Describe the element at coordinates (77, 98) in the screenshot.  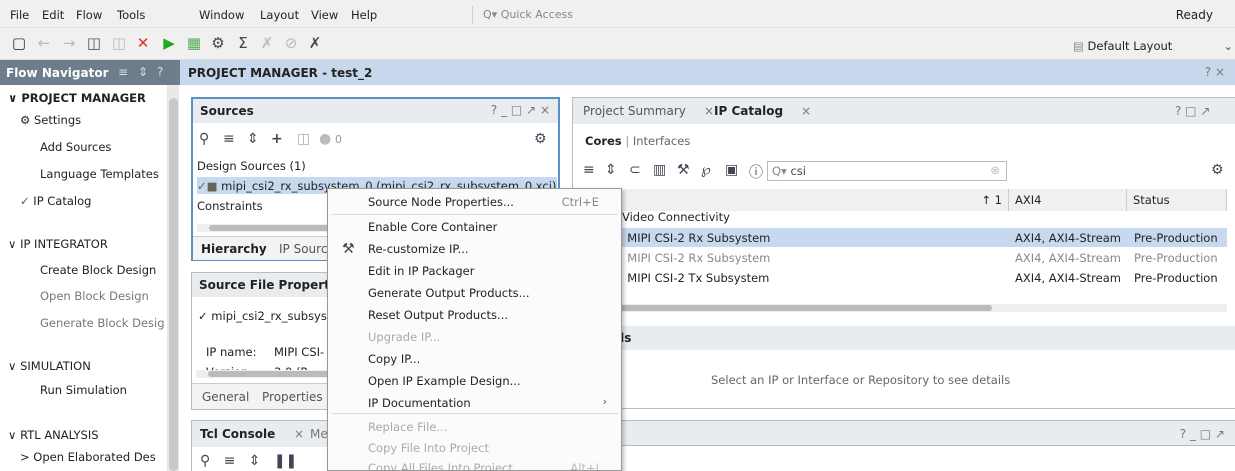
I see `section-project-manager: ∨ PROJECT MANAGER` at that location.